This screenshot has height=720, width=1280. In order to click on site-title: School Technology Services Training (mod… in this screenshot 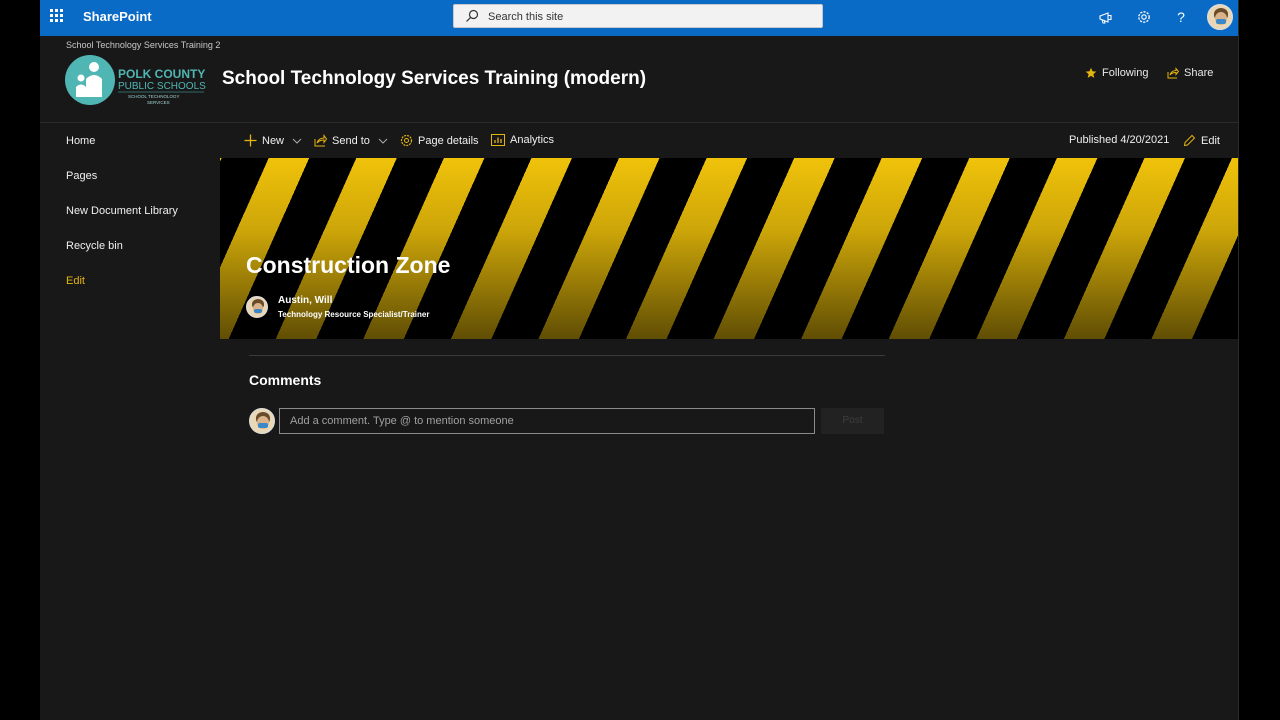, I will do `click(434, 79)`.